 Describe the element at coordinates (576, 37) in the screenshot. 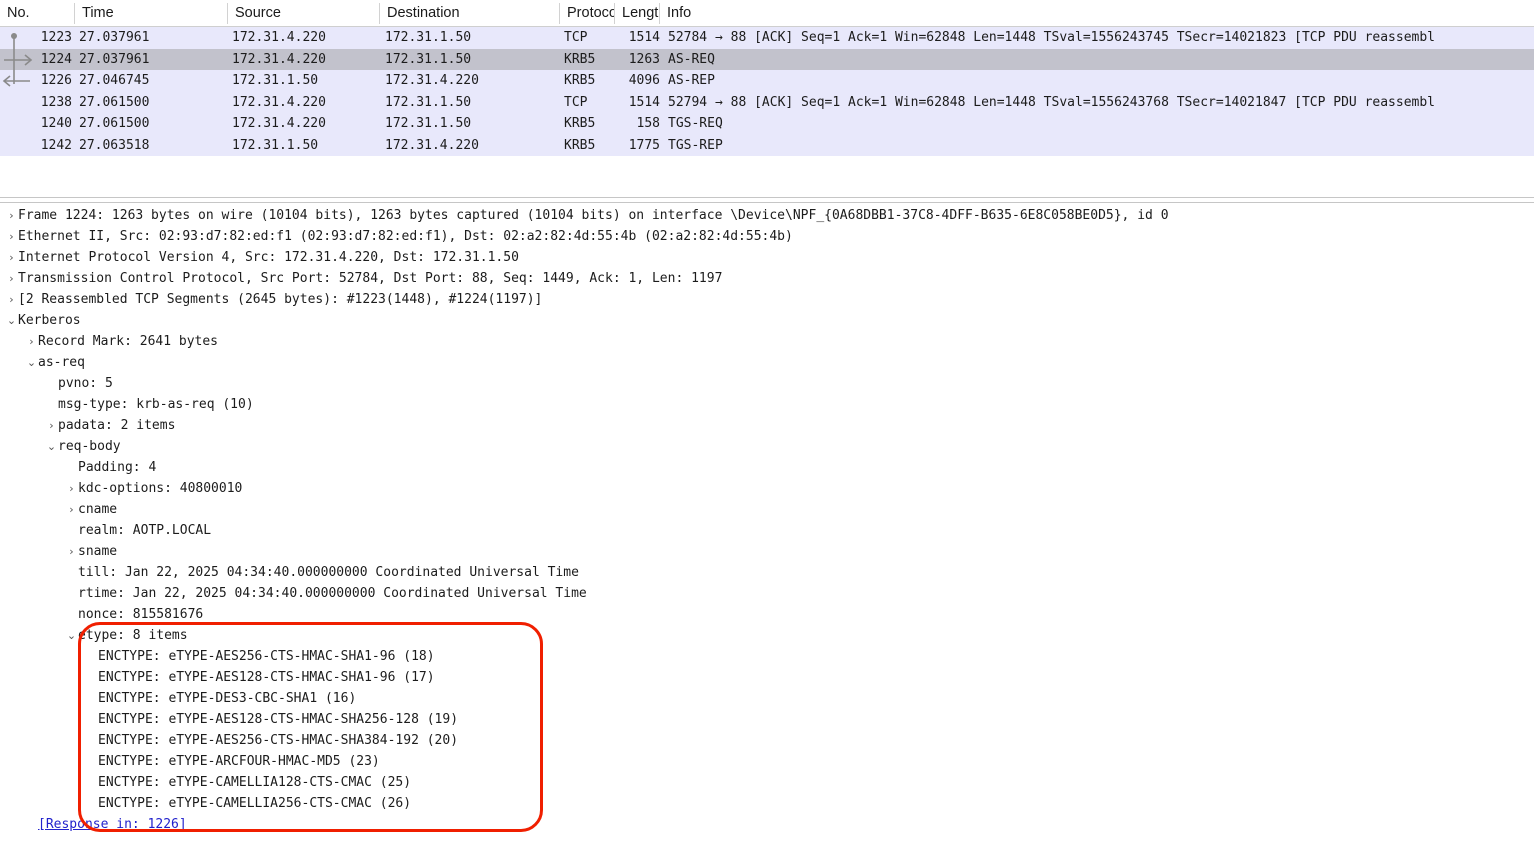

I see `cell-proto: TCP` at that location.